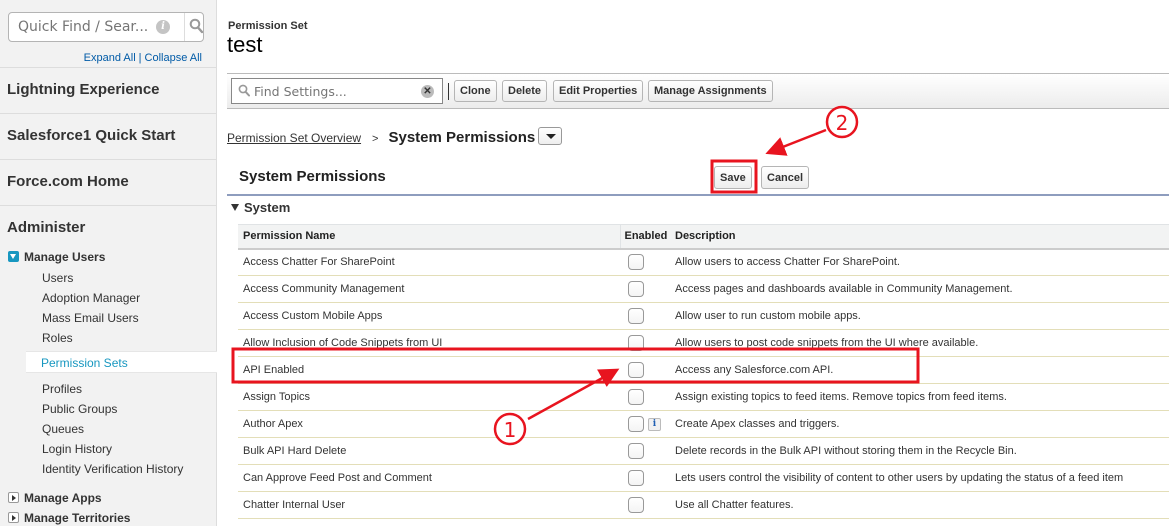 This screenshot has height=526, width=1169. I want to click on permission-name: Access Chatter For SharePoint, so click(429, 262).